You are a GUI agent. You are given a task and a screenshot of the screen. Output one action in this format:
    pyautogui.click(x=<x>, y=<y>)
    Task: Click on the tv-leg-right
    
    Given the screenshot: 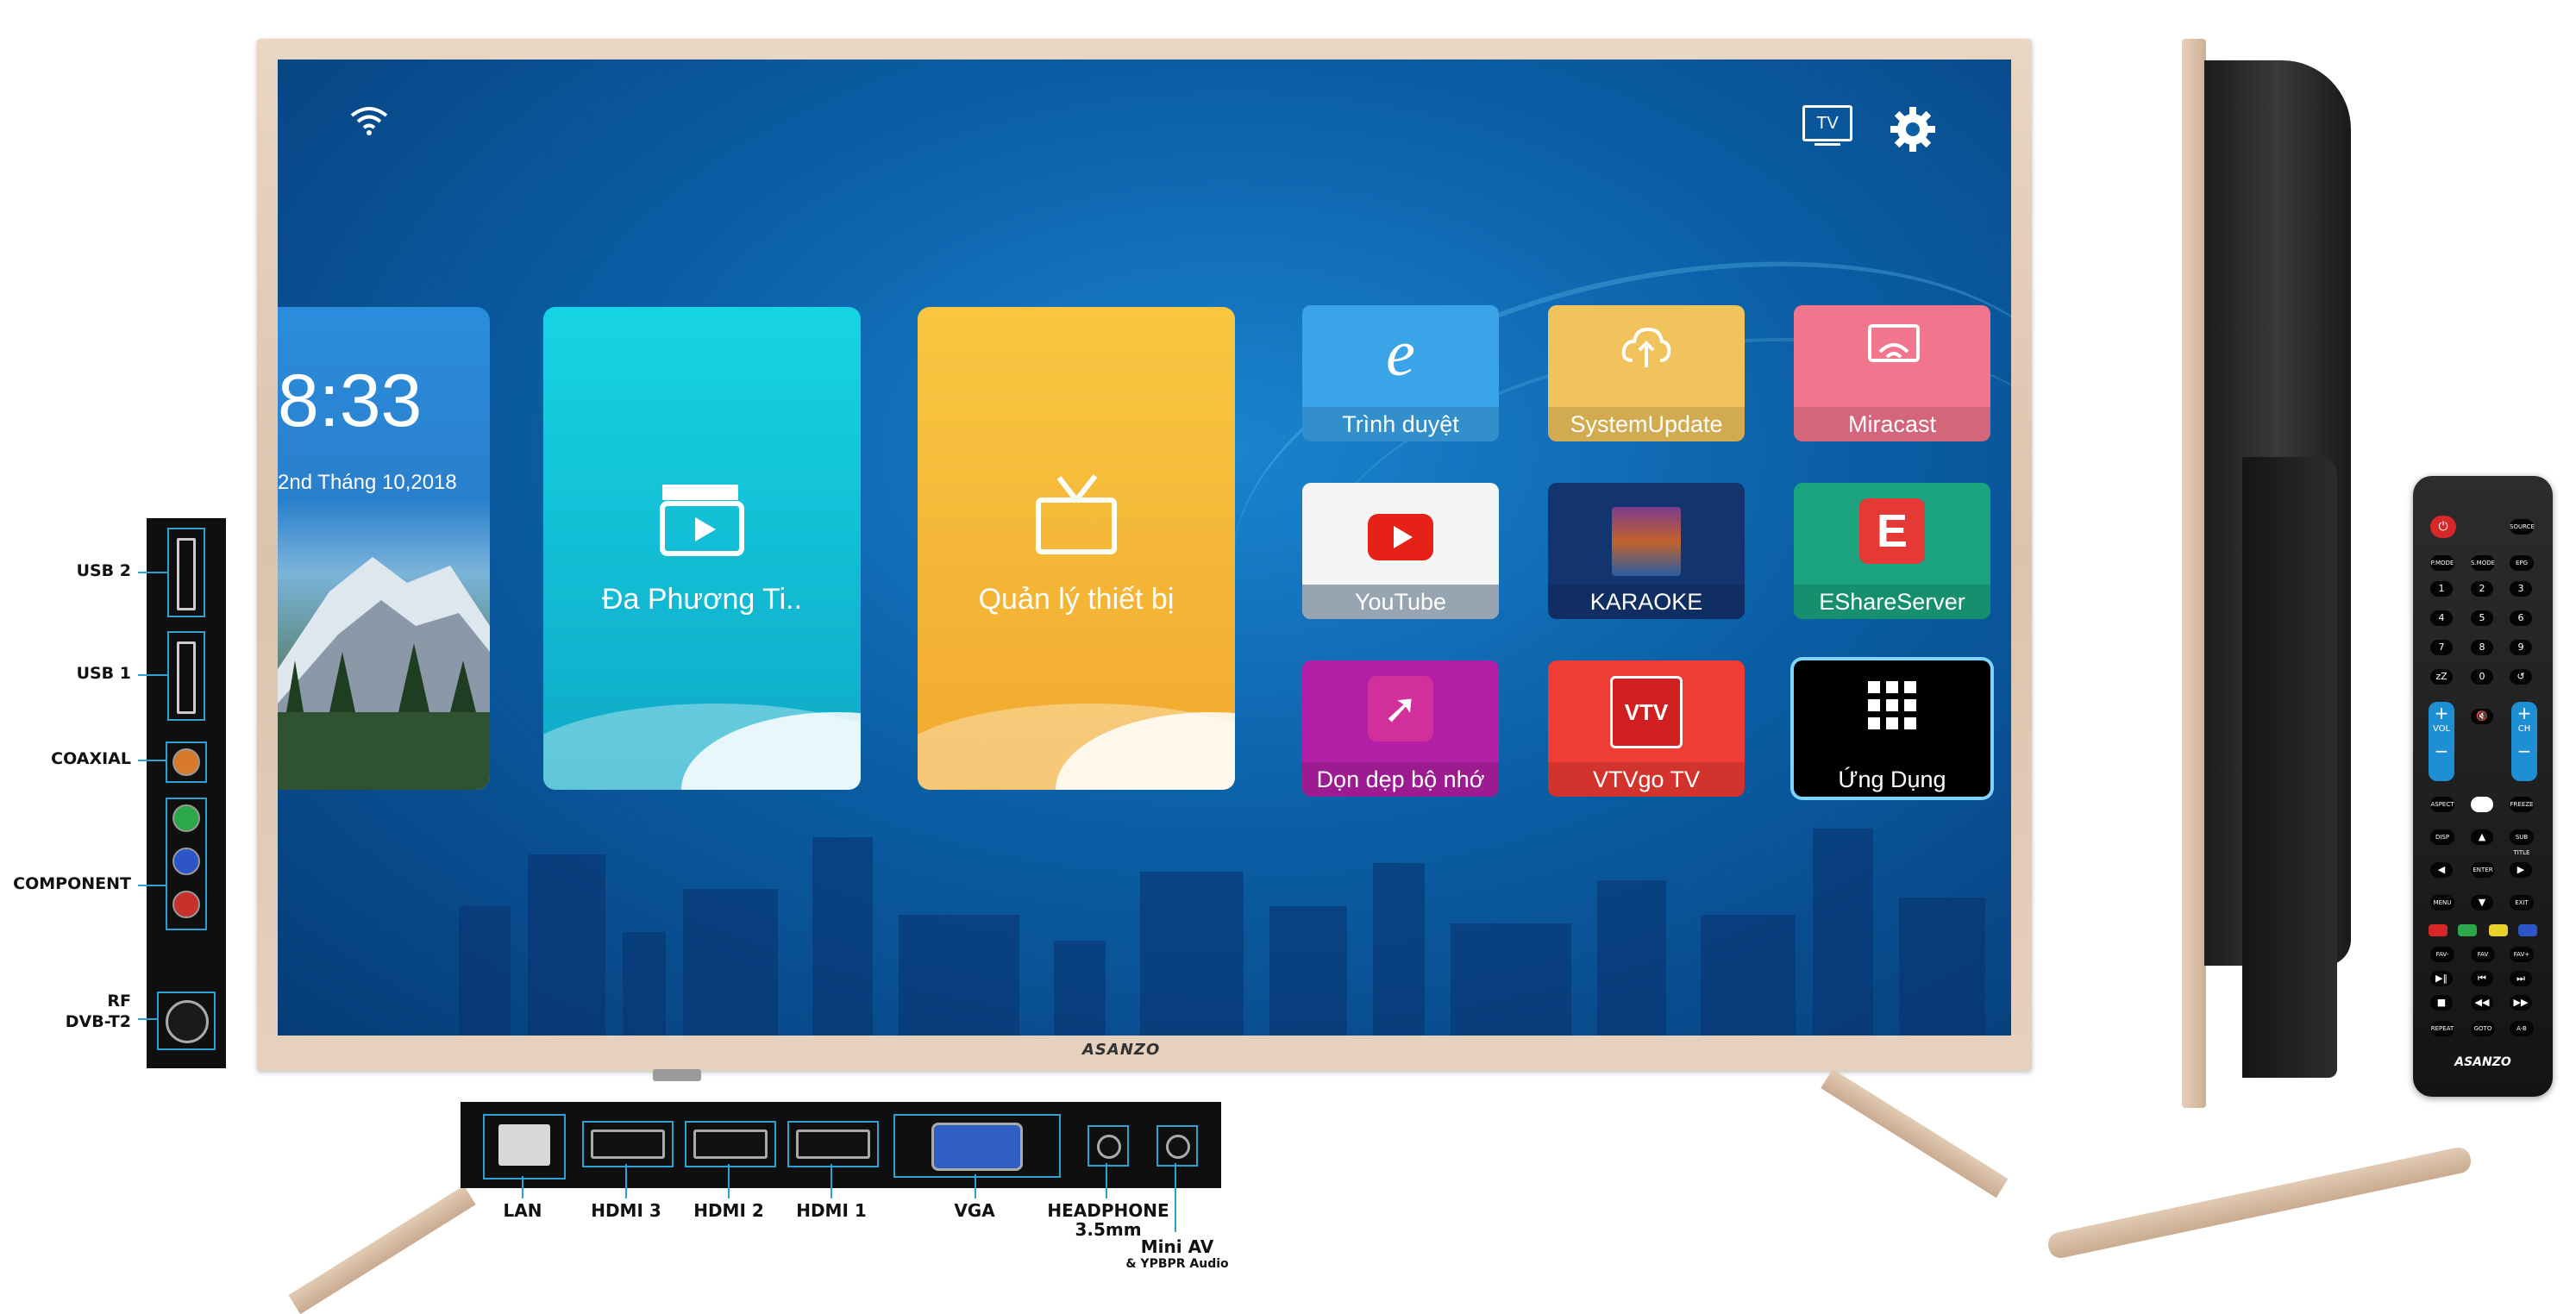 What is the action you would take?
    pyautogui.click(x=1915, y=1133)
    